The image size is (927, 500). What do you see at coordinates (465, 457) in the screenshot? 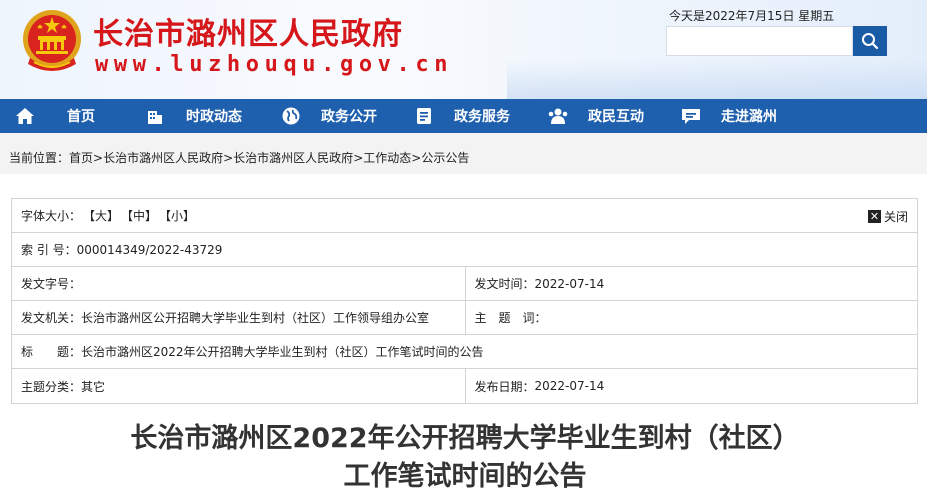
I see `article-title: 长治市潞州区2022年公开招聘大学毕业生到村（社区）工作笔试时间的公告` at bounding box center [465, 457].